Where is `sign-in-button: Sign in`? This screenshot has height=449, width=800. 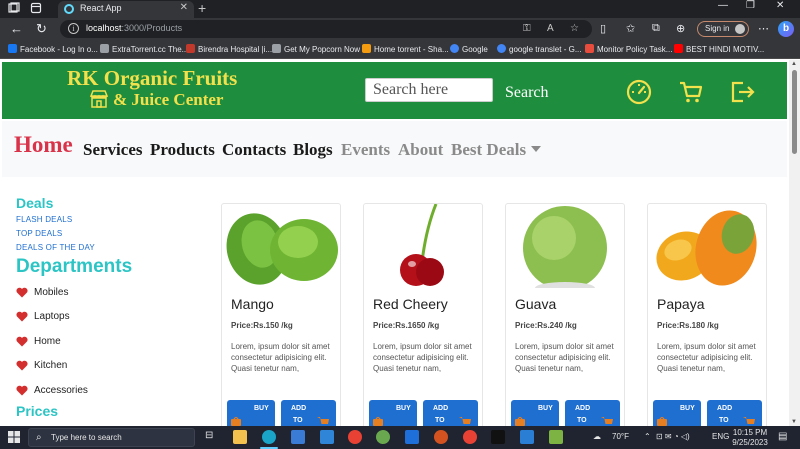 sign-in-button: Sign in is located at coordinates (723, 29).